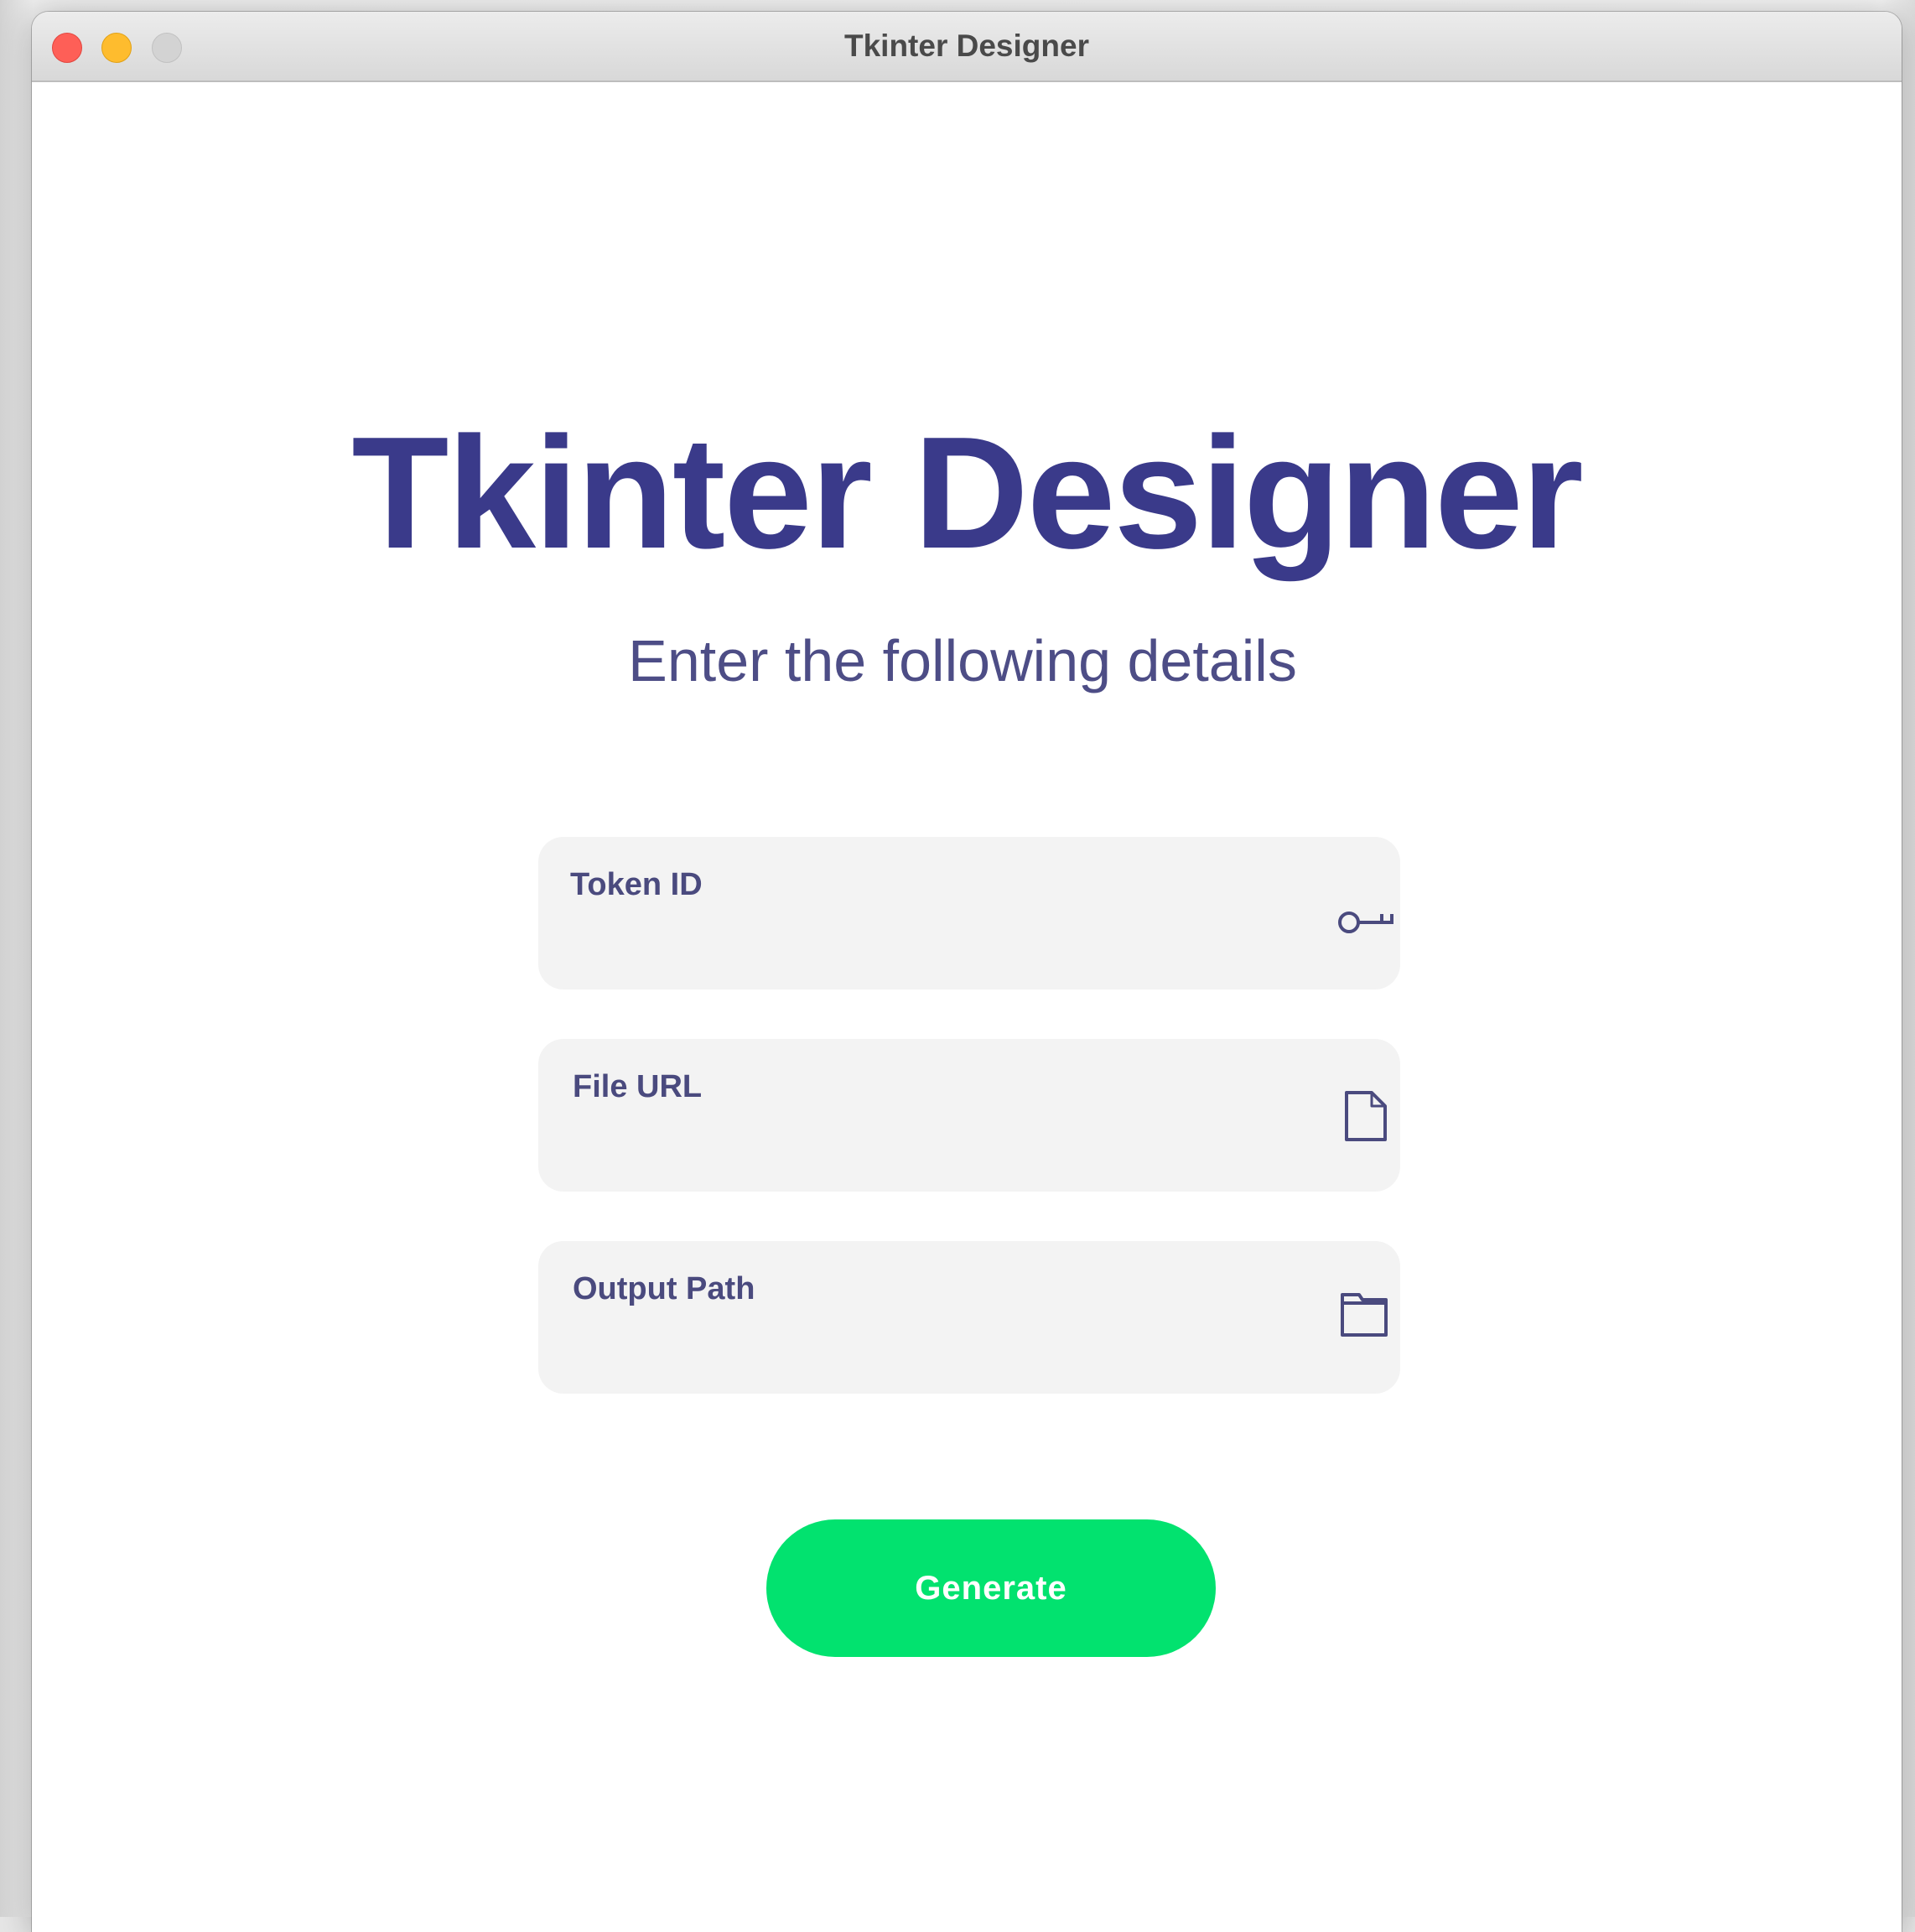  I want to click on file-url-field: File URL, so click(969, 1115).